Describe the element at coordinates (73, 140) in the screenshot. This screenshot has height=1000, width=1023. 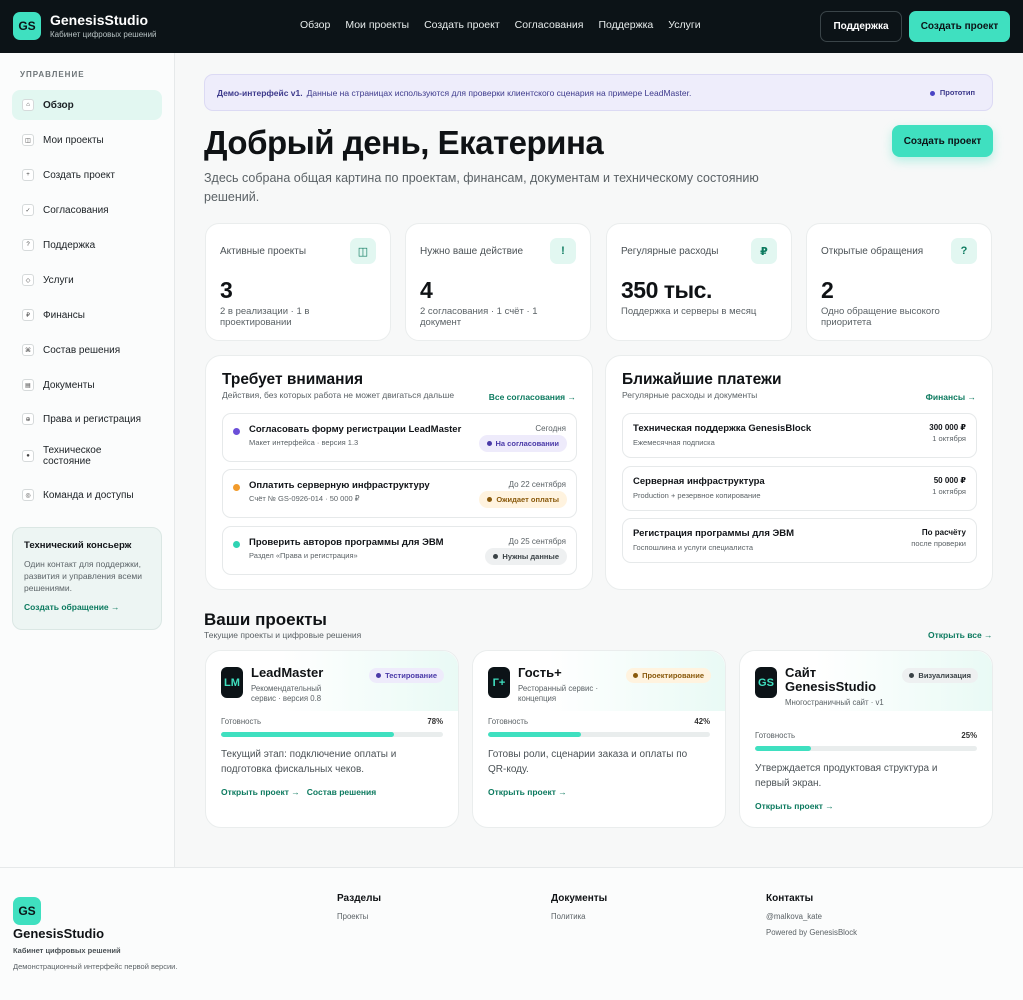
I see `sidebar-item-label: Мои проекты` at that location.